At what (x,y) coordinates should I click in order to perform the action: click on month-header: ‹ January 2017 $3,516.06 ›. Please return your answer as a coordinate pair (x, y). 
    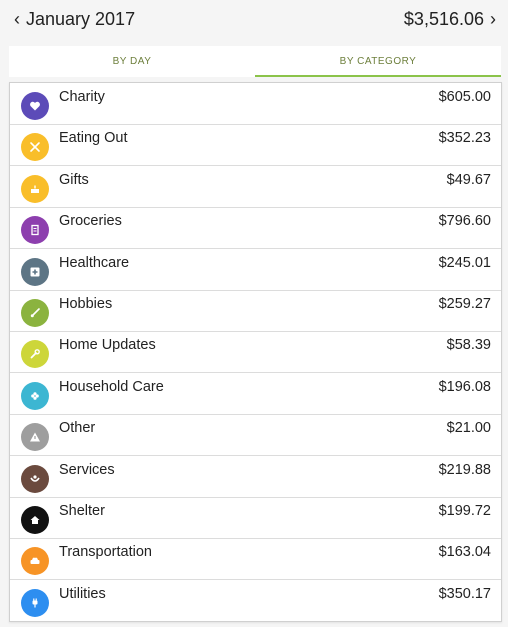
    Looking at the image, I should click on (254, 20).